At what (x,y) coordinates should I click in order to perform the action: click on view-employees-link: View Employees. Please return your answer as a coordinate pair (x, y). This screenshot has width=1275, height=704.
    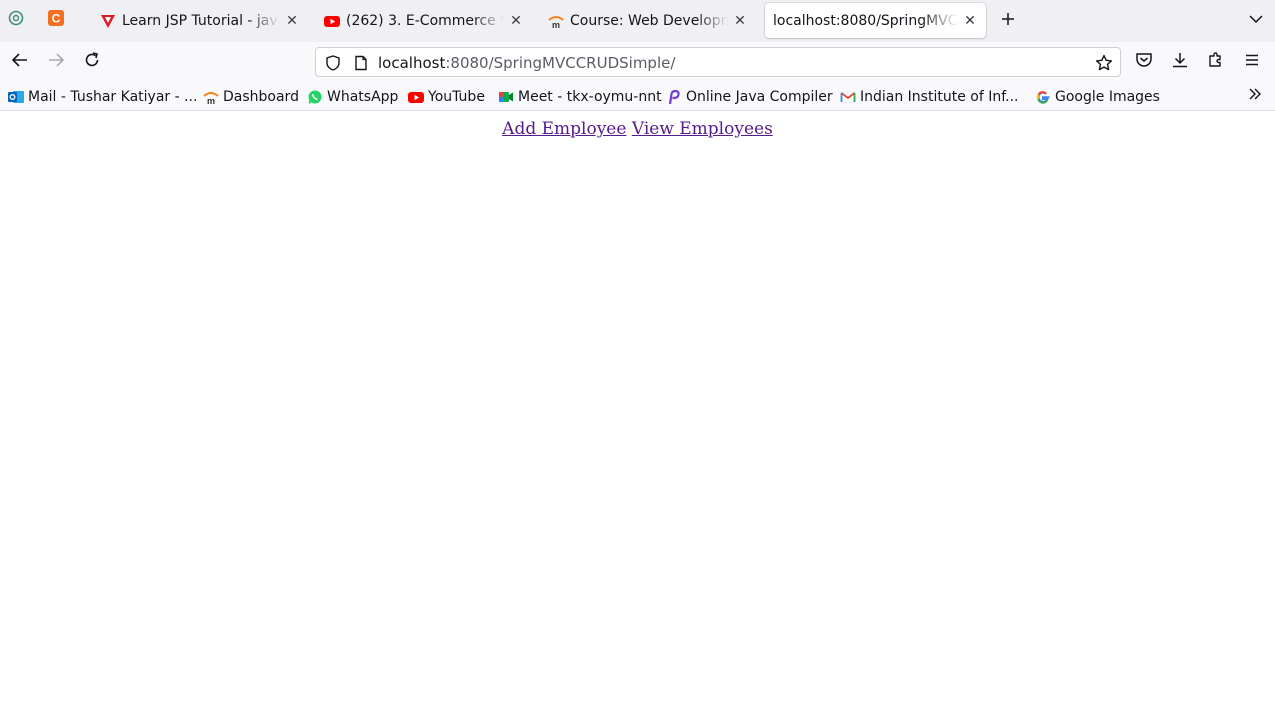
    Looking at the image, I should click on (702, 129).